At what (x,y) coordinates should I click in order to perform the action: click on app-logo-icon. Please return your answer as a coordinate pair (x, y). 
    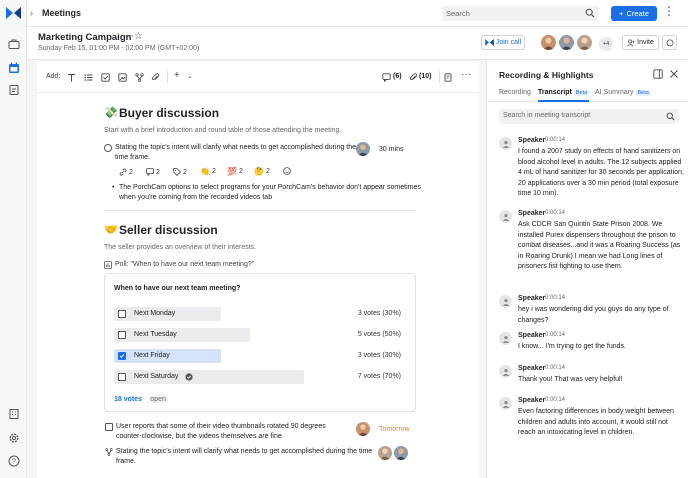
    Looking at the image, I should click on (13, 13).